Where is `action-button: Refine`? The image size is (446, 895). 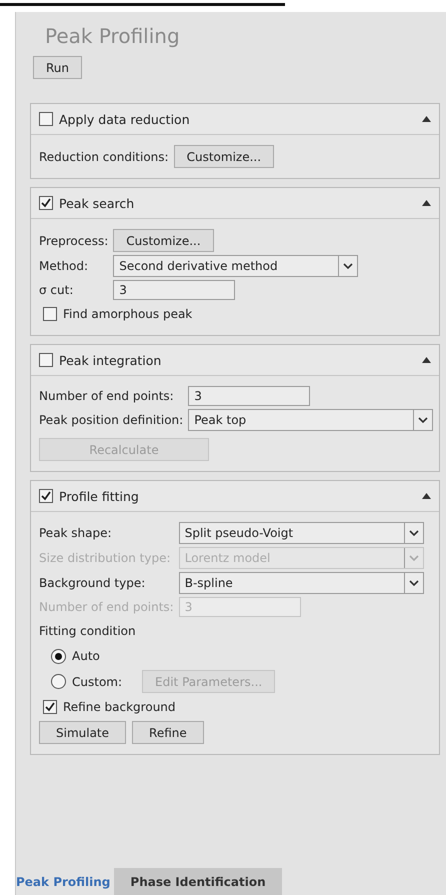 action-button: Refine is located at coordinates (168, 732).